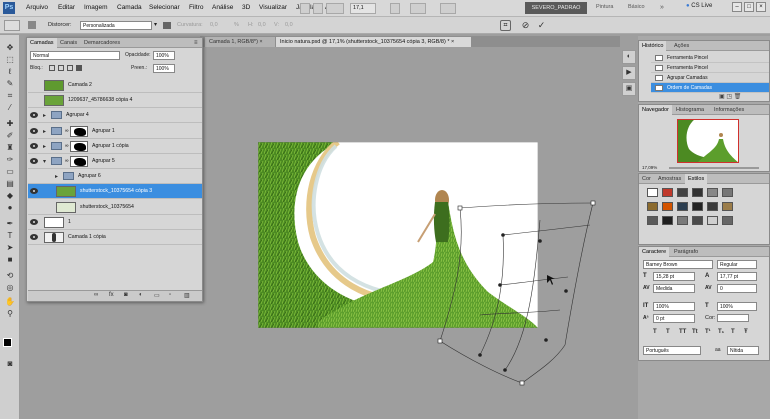 This screenshot has height=419, width=770. What do you see at coordinates (37, 7) in the screenshot?
I see `menu-arquivo: Arquivo` at bounding box center [37, 7].